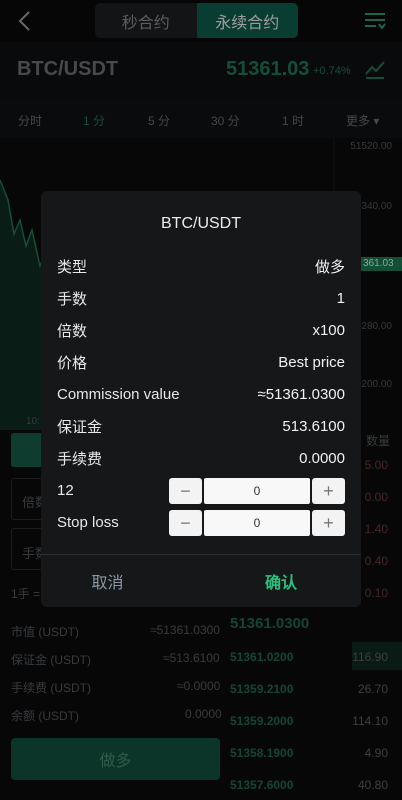 The width and height of the screenshot is (402, 800). Describe the element at coordinates (201, 426) in the screenshot. I see `dialog-row-margin: 保证金 513.6100` at that location.